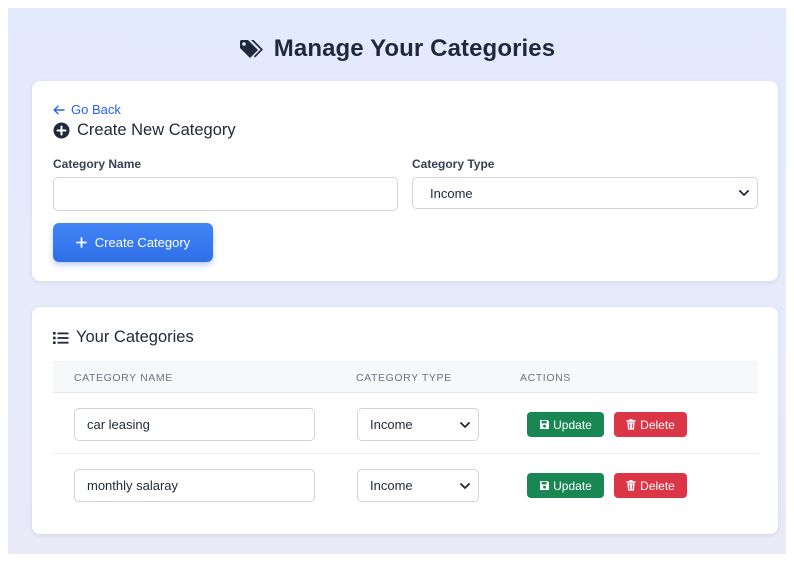  Describe the element at coordinates (97, 164) in the screenshot. I see `category-name-label: Category Name` at that location.